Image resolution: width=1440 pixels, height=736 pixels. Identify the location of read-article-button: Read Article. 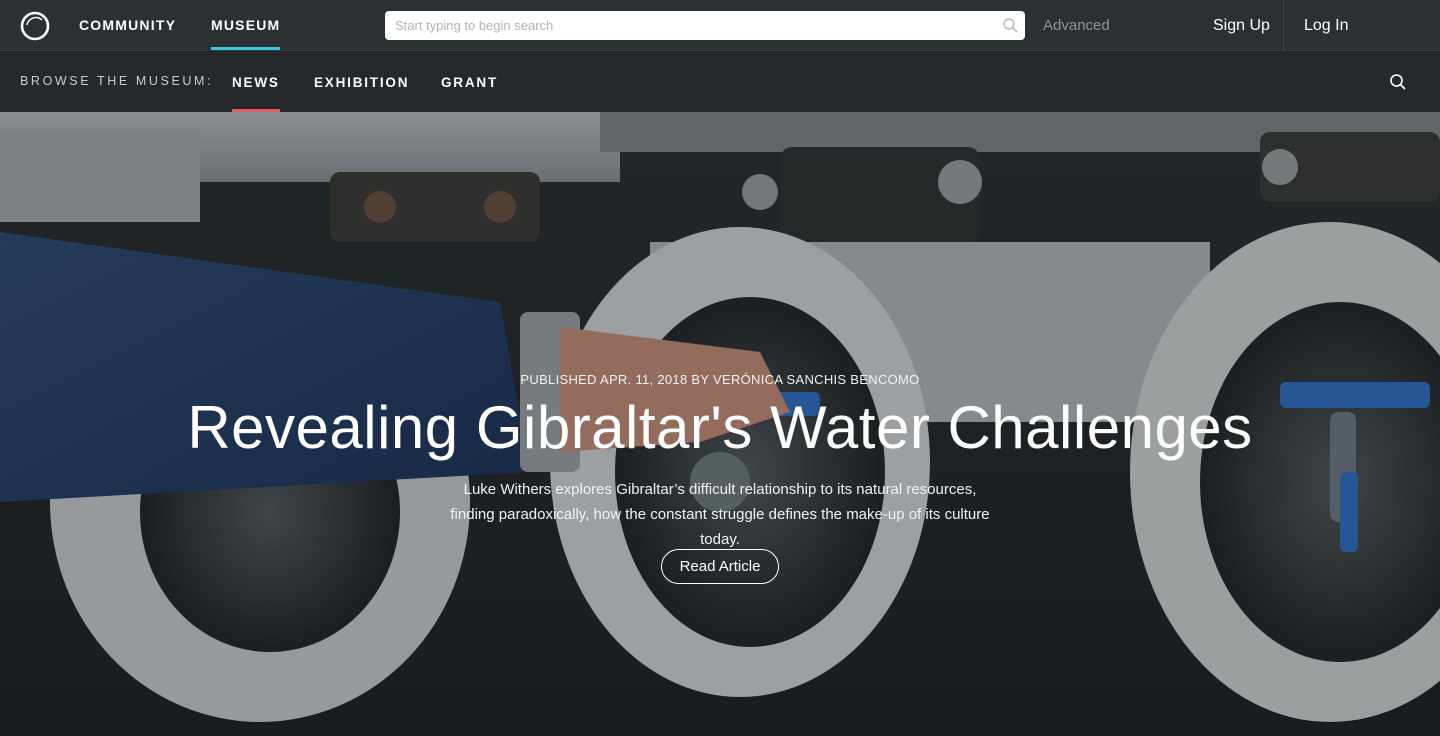
(720, 566).